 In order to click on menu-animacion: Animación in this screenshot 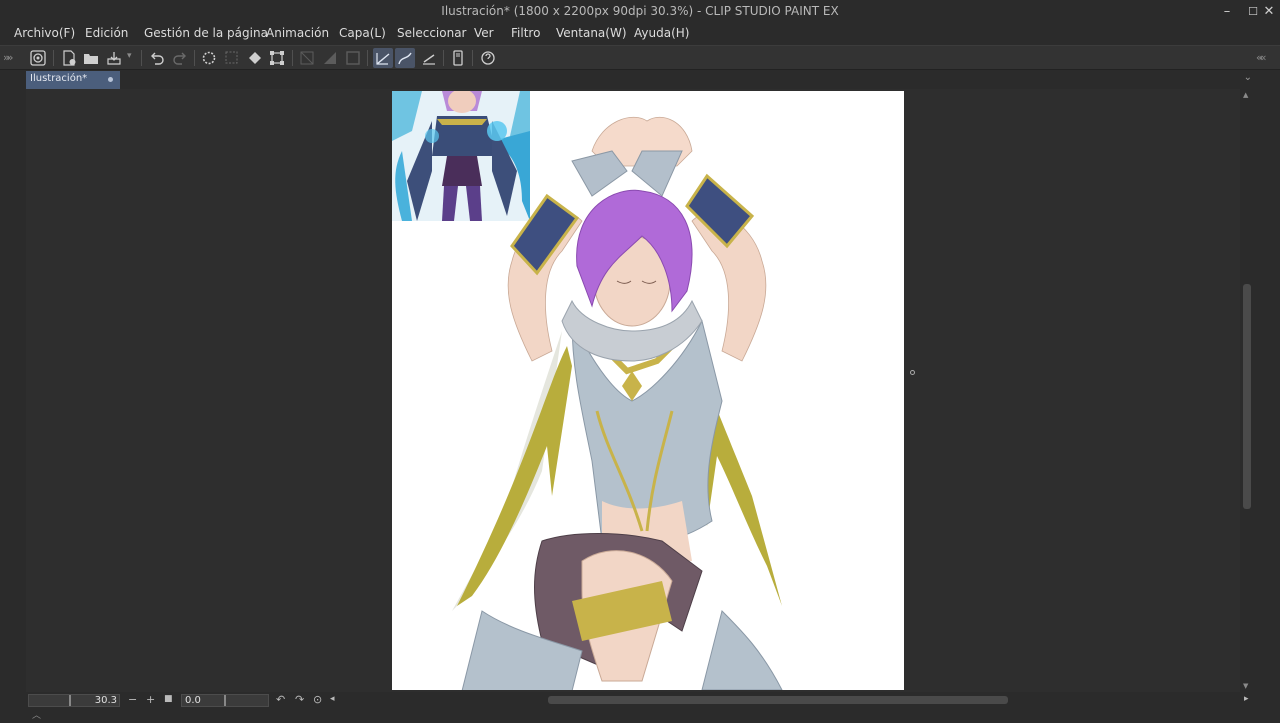, I will do `click(297, 33)`.